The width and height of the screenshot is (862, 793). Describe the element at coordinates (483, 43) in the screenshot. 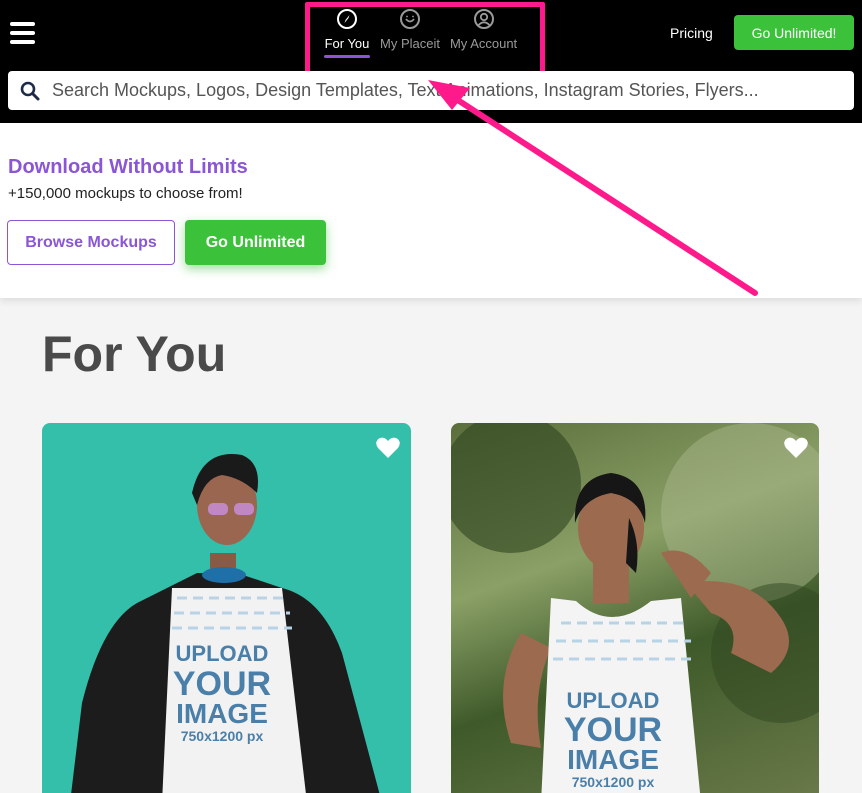

I see `tab-label: My Account` at that location.